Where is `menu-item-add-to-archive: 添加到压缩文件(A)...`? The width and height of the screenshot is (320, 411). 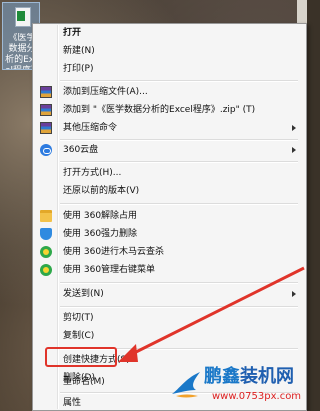
menu-item-add-to-archive: 添加到压缩文件(A)... is located at coordinates (166, 92).